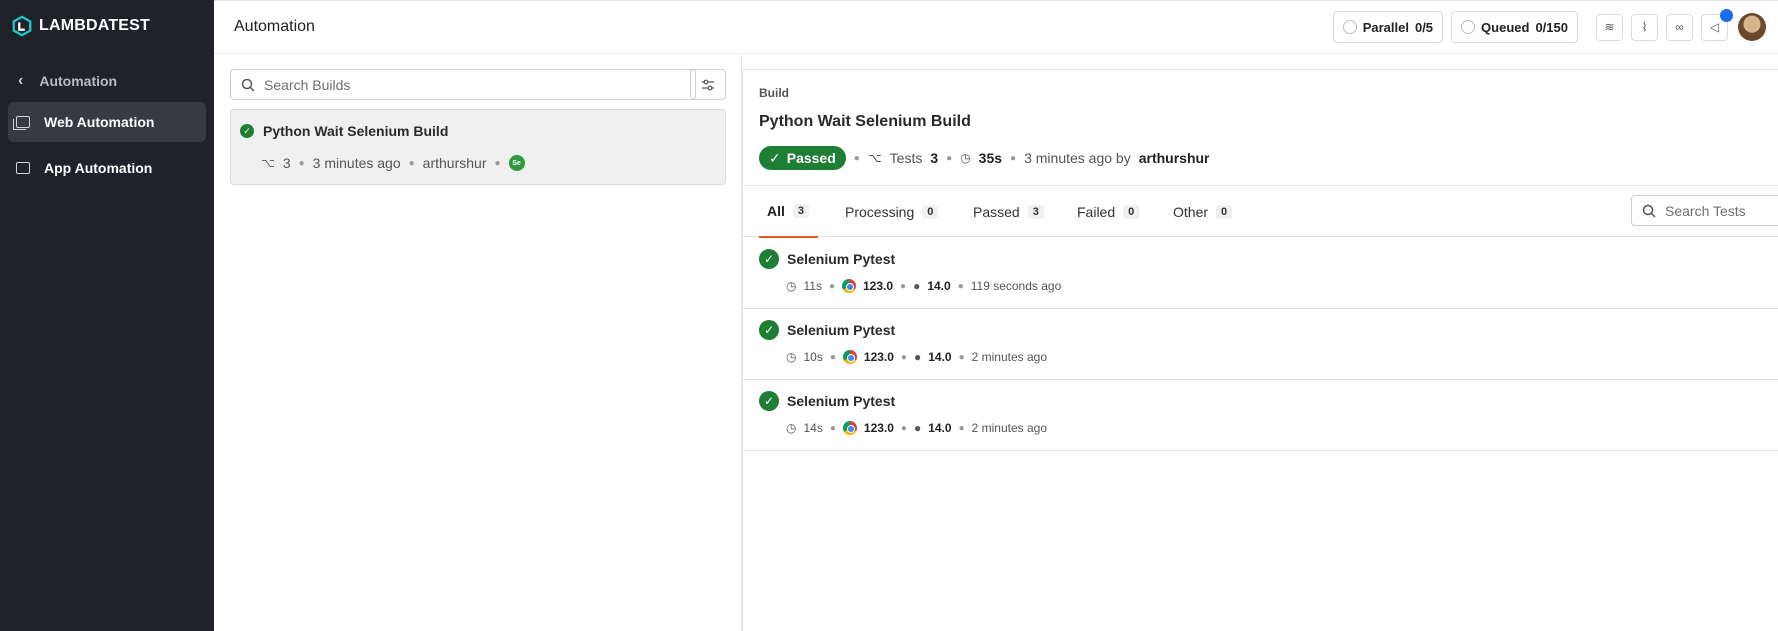 This screenshot has height=631, width=1778. Describe the element at coordinates (99, 122) in the screenshot. I see `sidebar-item-label: Web Automation` at that location.